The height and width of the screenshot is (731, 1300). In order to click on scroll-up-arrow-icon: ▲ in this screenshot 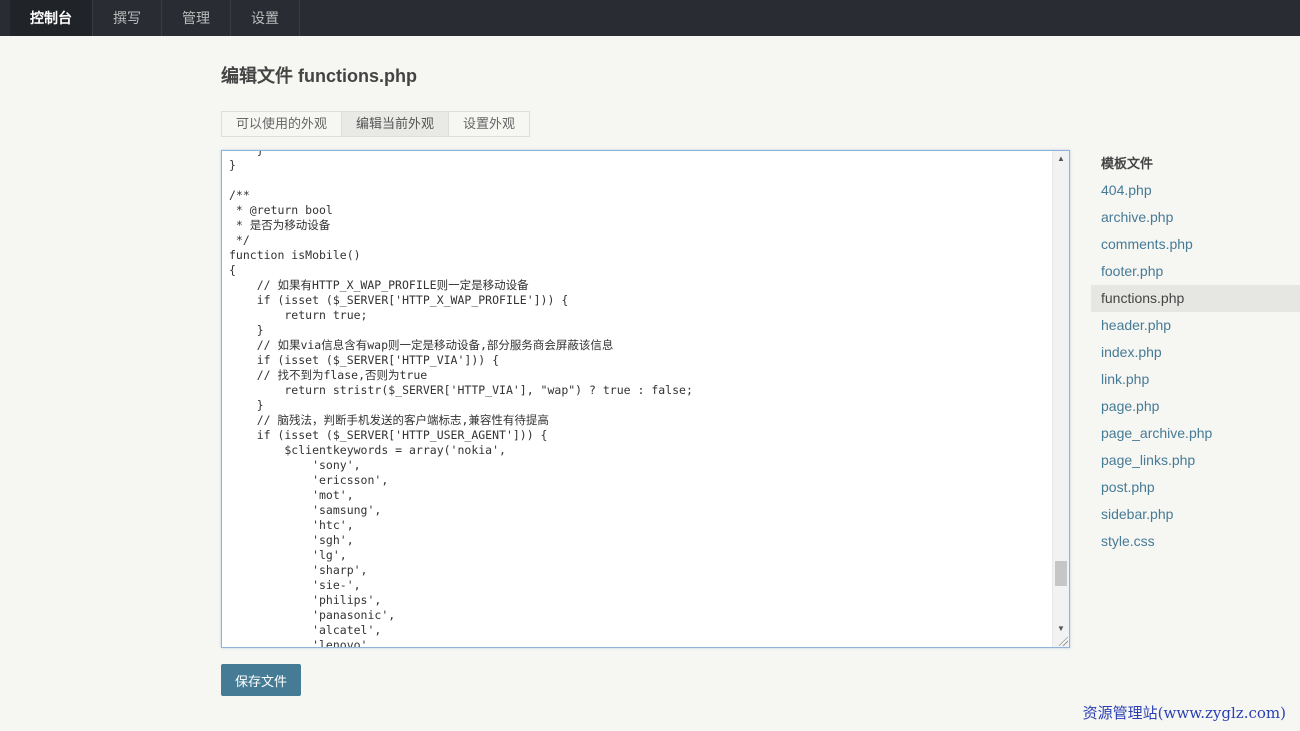, I will do `click(1061, 159)`.